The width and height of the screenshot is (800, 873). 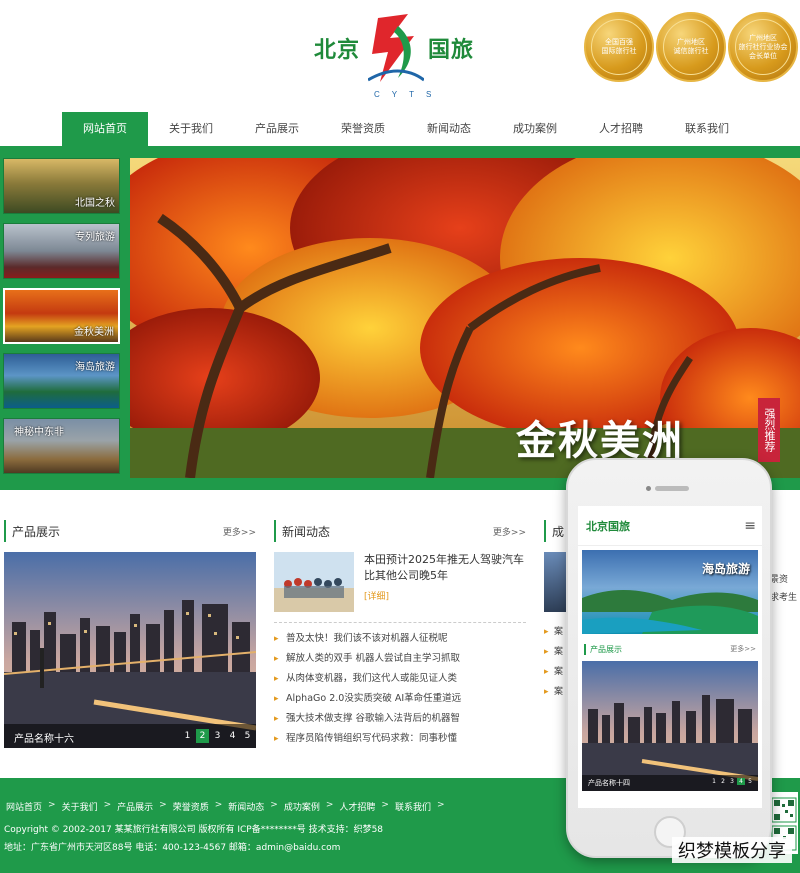 I want to click on main-nav: 网站首页 关于我们 产品展示 荣誉资质 新闻动态 成功案例 人才招聘 联系我们, so click(x=400, y=129).